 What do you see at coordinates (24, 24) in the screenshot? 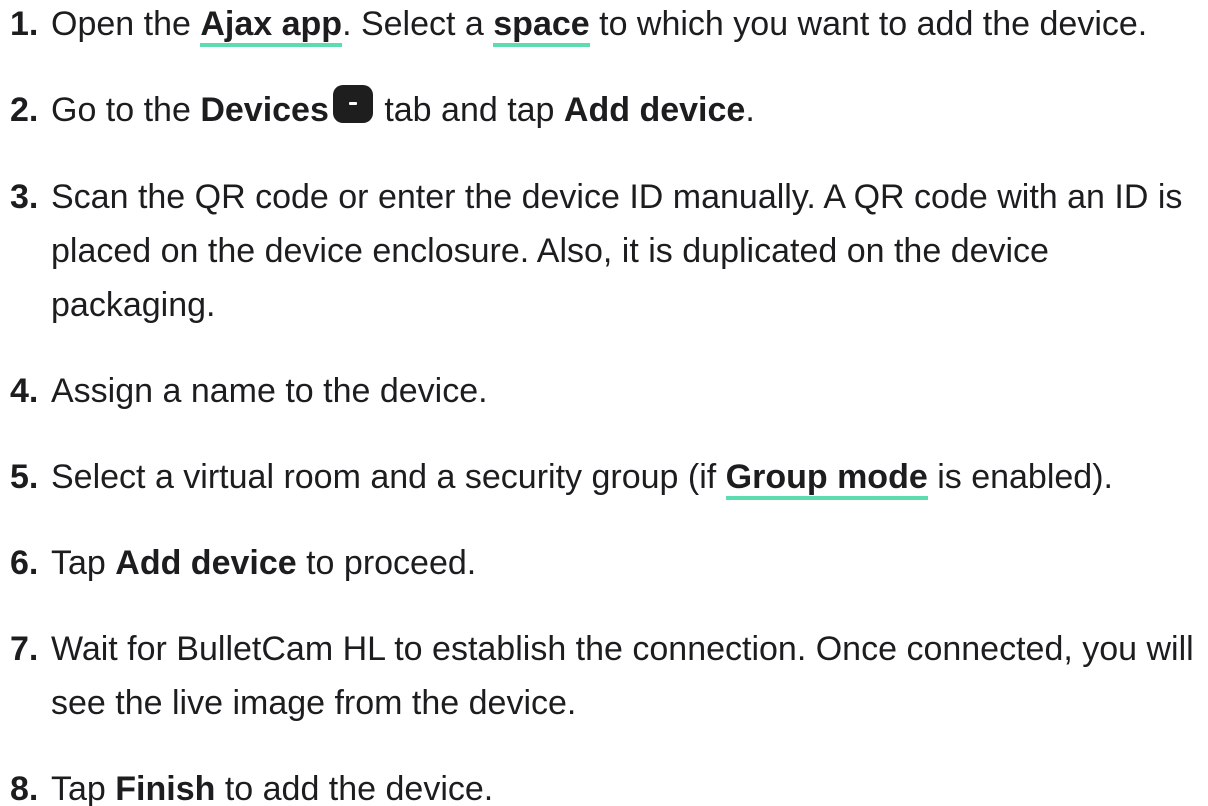
I see `step-number: 1.` at bounding box center [24, 24].